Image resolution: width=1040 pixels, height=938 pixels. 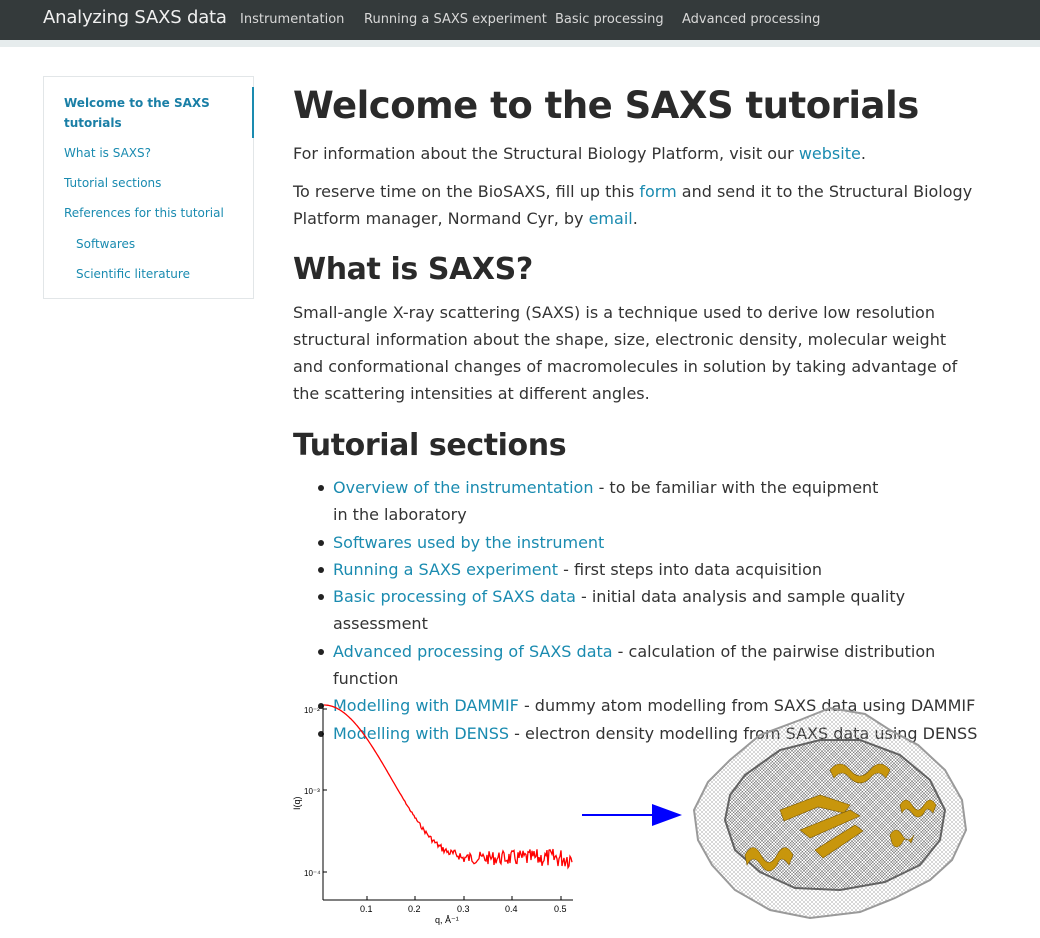 I want to click on link-advanced-processing: Advanced processing of SAXS data, so click(x=473, y=651).